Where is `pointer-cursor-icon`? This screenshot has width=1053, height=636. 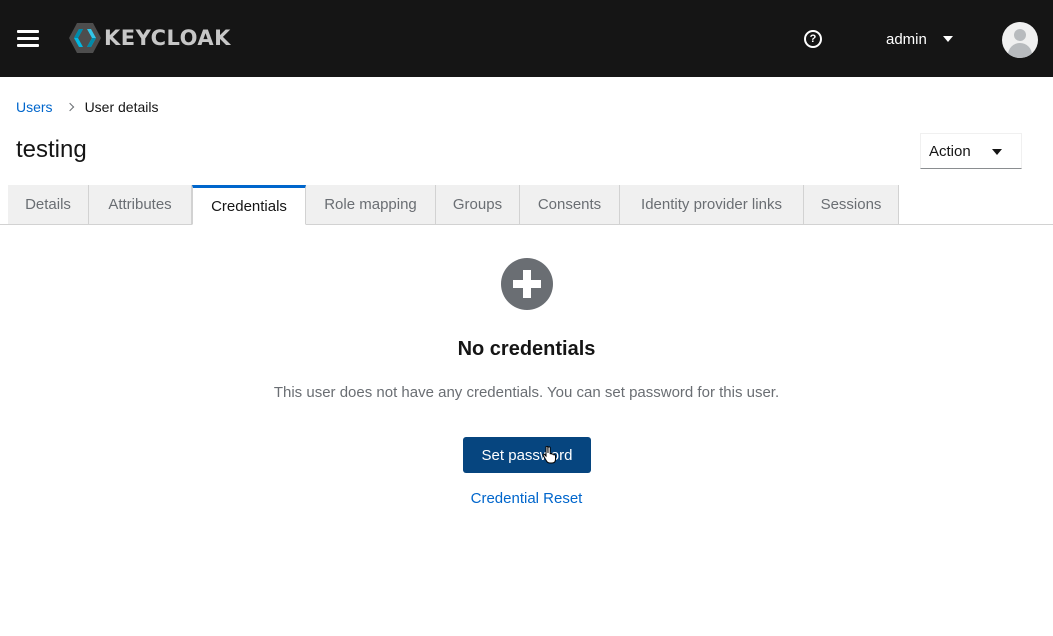 pointer-cursor-icon is located at coordinates (549, 455).